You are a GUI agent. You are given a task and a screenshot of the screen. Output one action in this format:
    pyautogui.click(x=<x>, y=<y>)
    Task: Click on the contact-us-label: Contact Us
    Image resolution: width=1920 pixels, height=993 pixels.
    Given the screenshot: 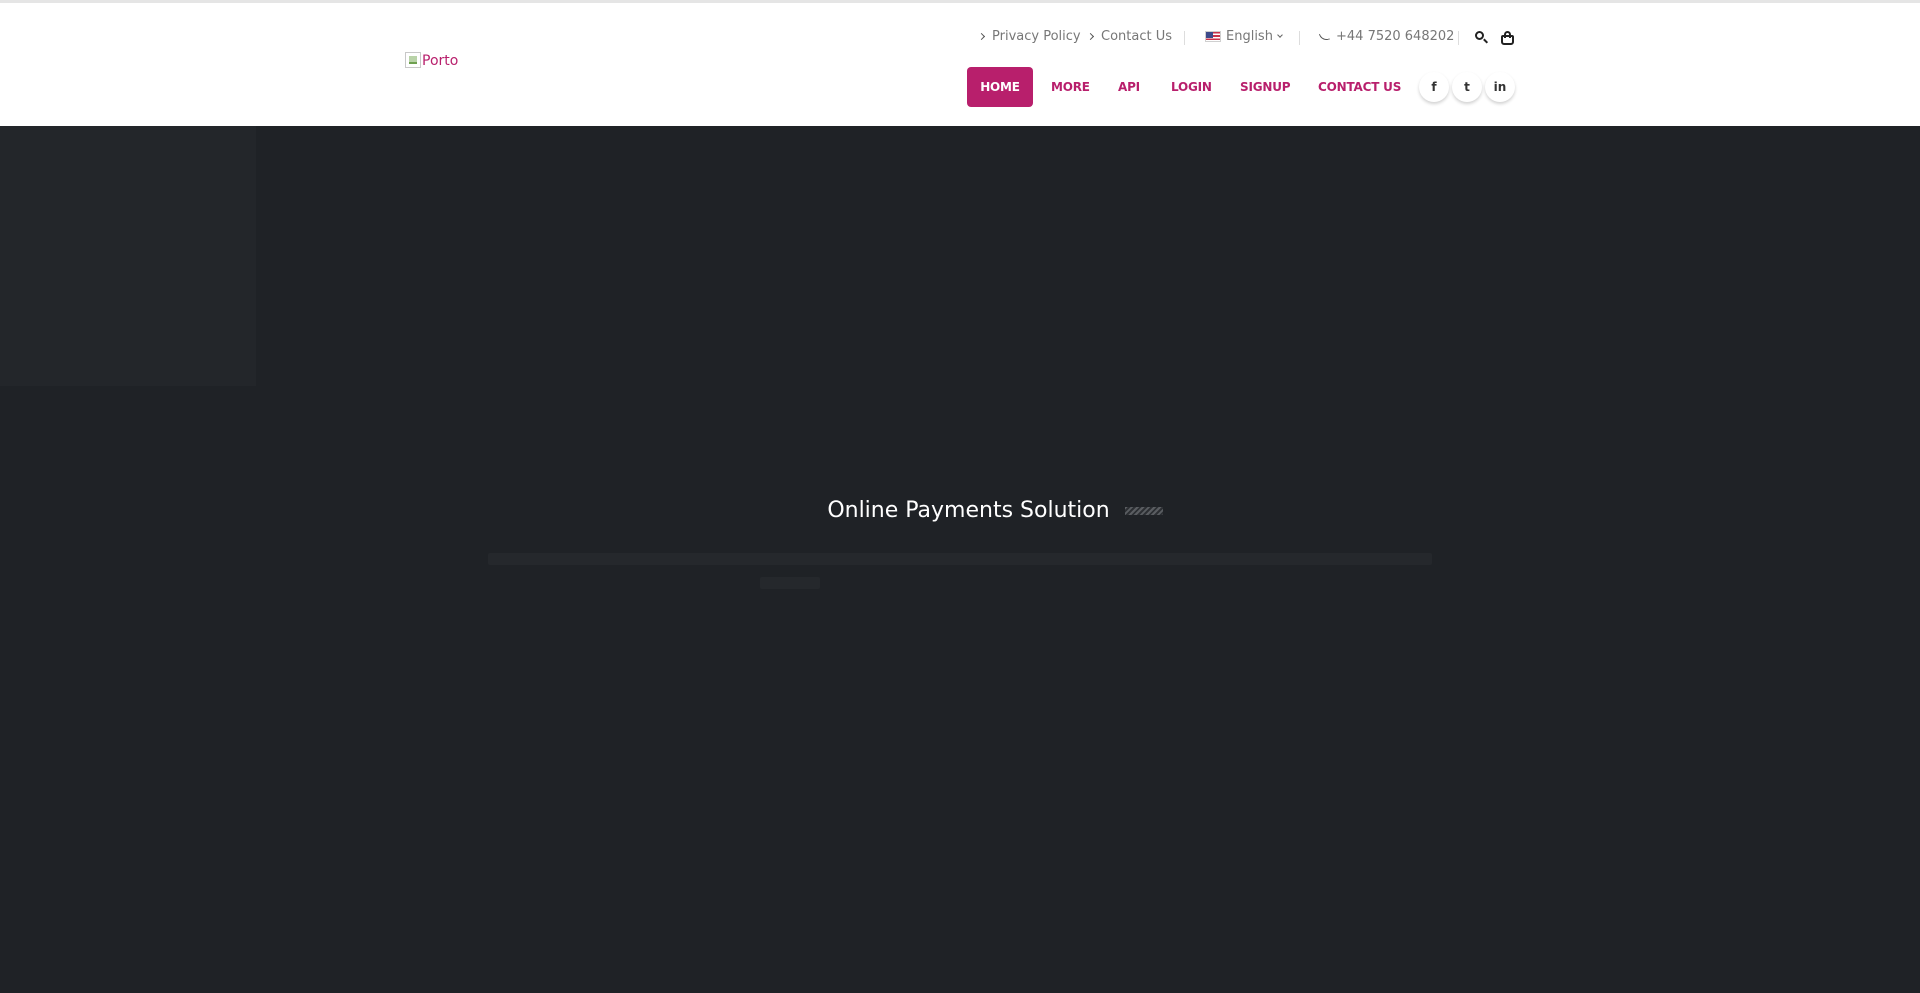 What is the action you would take?
    pyautogui.click(x=1136, y=36)
    